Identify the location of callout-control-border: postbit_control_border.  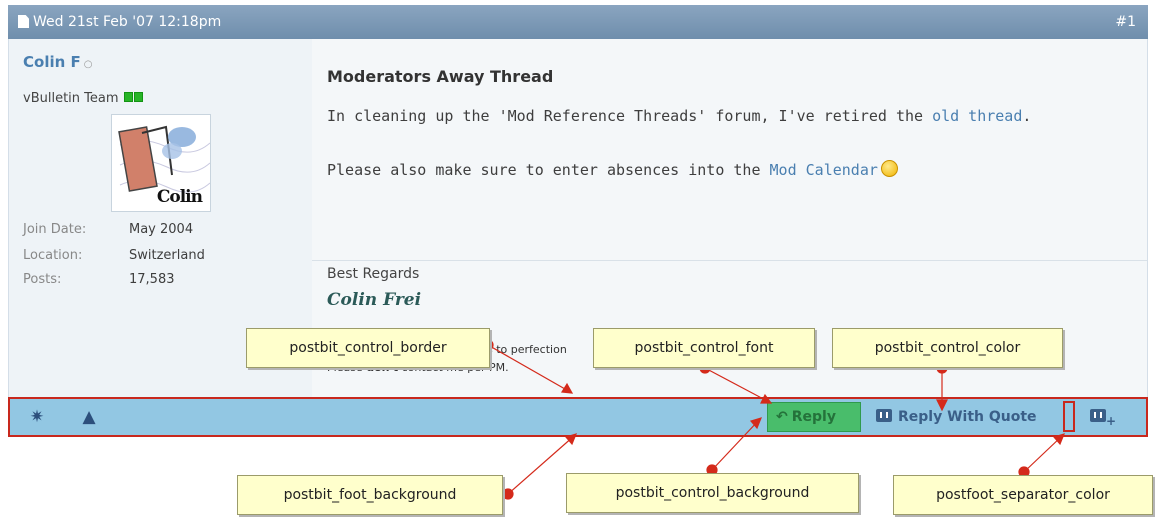
(368, 348).